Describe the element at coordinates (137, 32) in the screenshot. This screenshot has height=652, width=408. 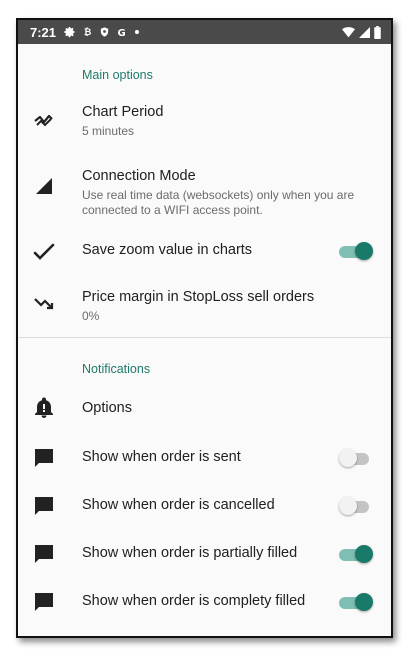
I see `dot-icon` at that location.